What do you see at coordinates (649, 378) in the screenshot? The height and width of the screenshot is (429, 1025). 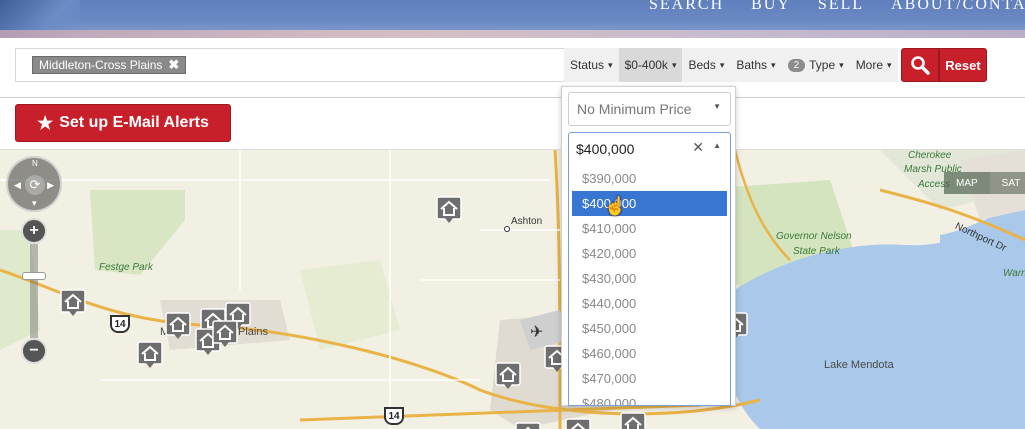 I see `price-option: $470,000` at bounding box center [649, 378].